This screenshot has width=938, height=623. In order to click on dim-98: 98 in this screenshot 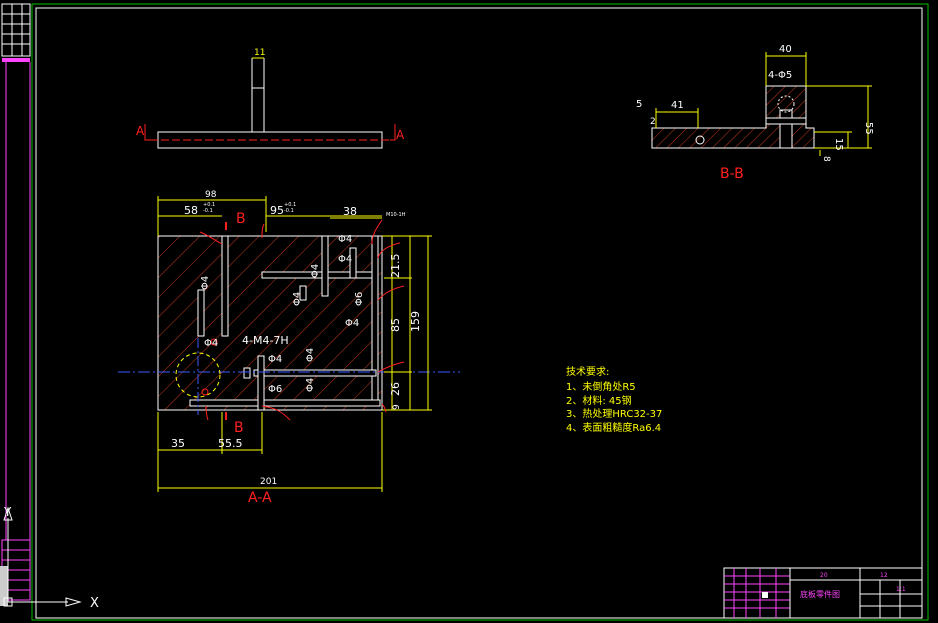, I will do `click(211, 195)`.